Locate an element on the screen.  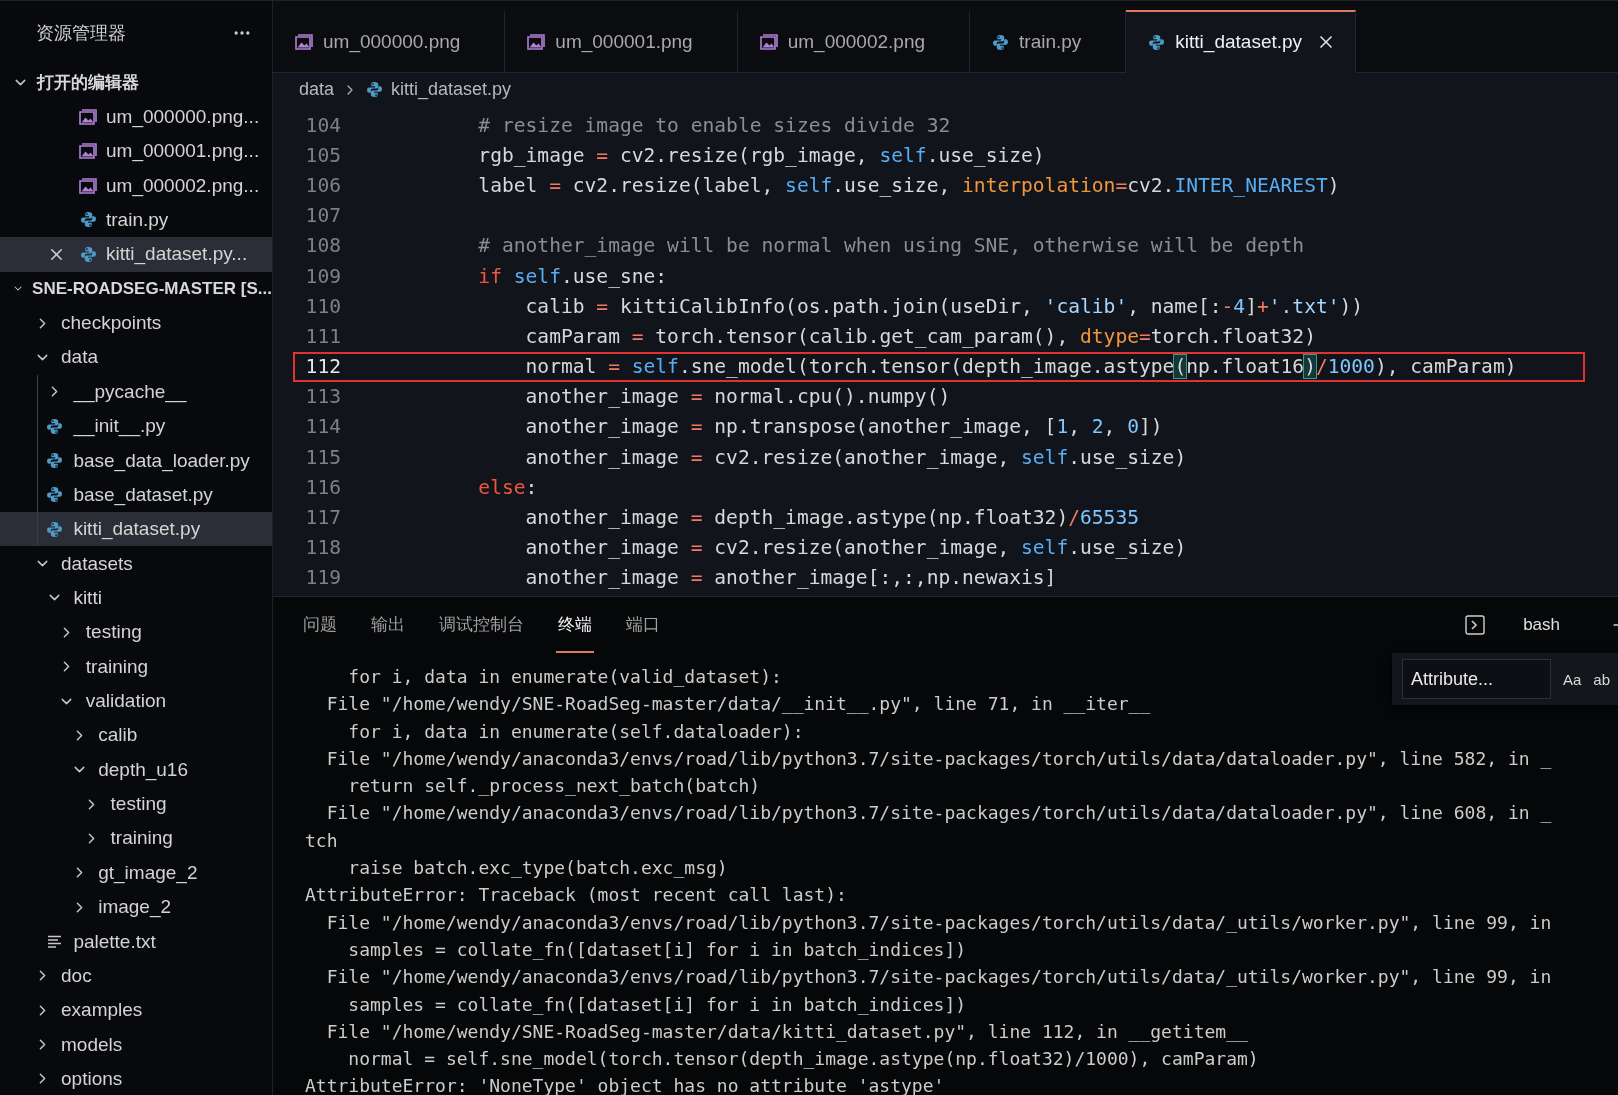
file-item: __init__.py is located at coordinates (136, 426).